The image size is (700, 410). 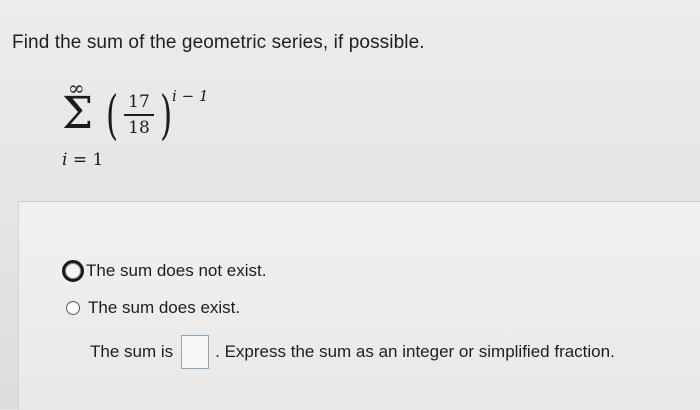 I want to click on radio-selected-icon, so click(x=73, y=271).